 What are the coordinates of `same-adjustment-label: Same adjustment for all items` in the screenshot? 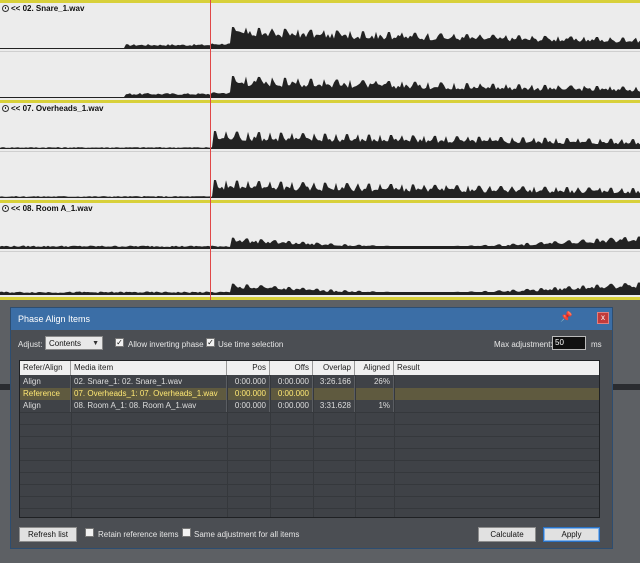 It's located at (246, 534).